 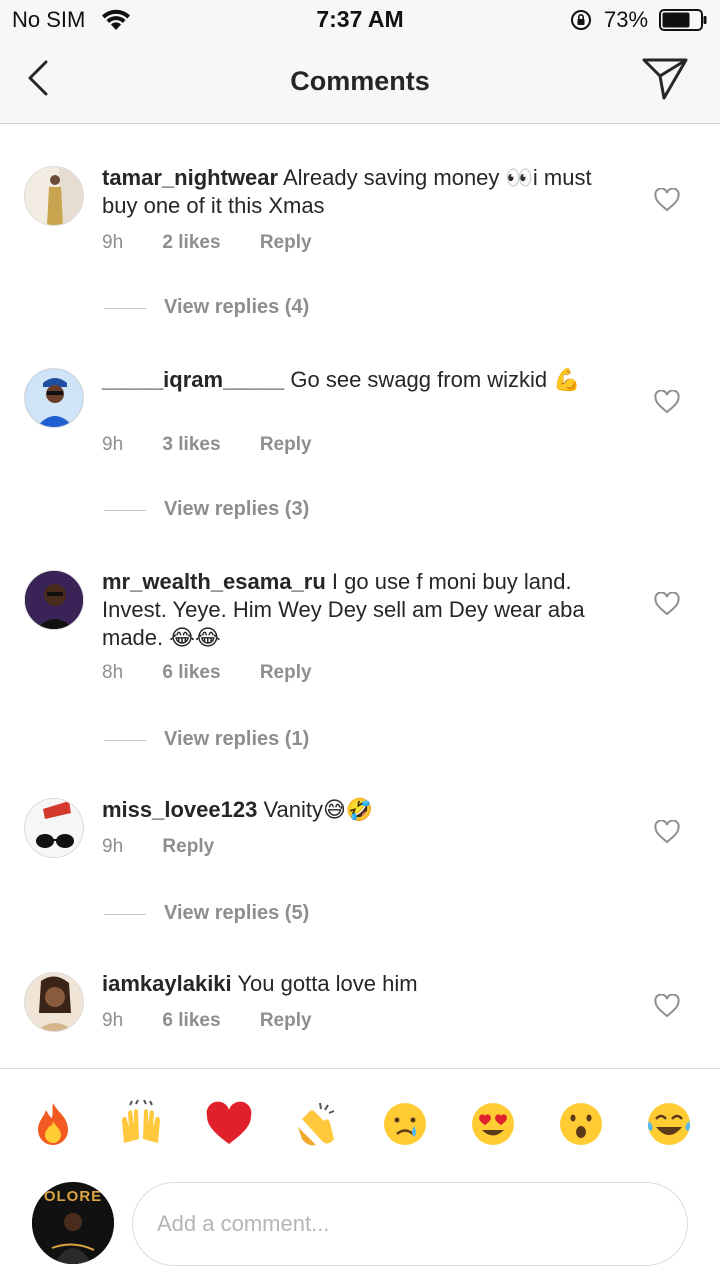 What do you see at coordinates (73, 1196) in the screenshot?
I see `avatar-brand-text: OLORE` at bounding box center [73, 1196].